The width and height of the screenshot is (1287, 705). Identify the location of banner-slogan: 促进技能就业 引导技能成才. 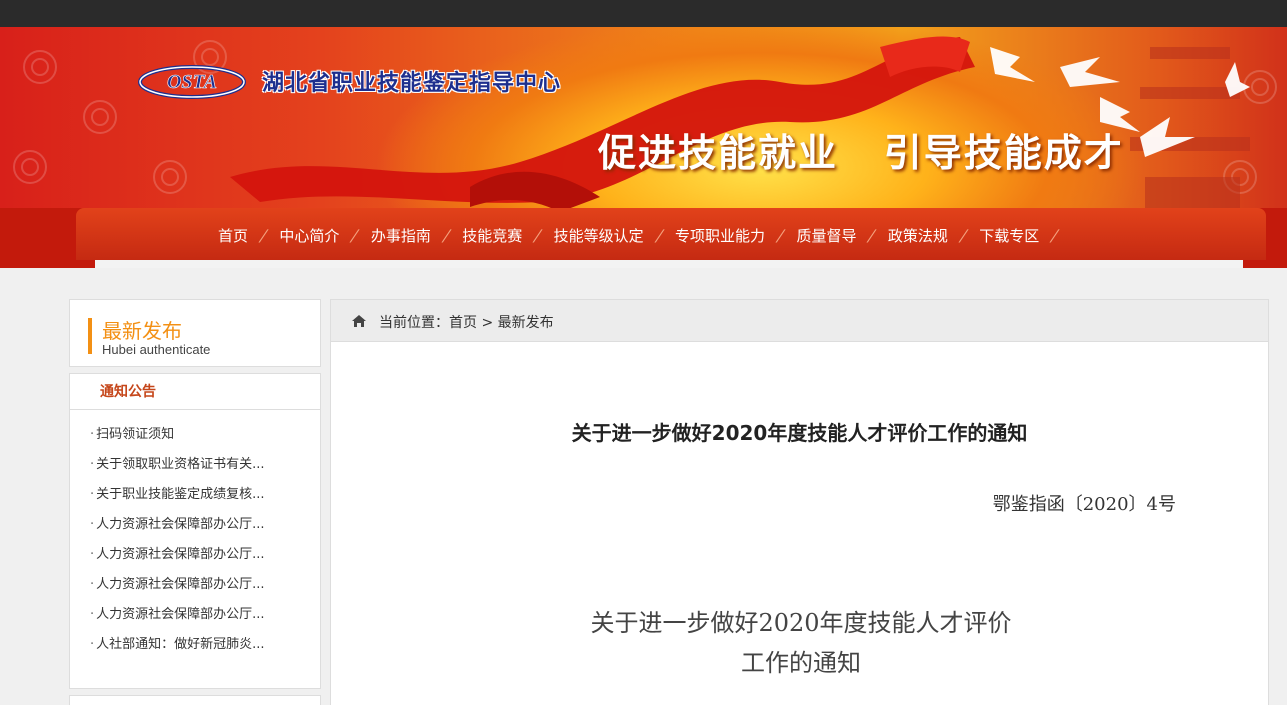
(861, 153).